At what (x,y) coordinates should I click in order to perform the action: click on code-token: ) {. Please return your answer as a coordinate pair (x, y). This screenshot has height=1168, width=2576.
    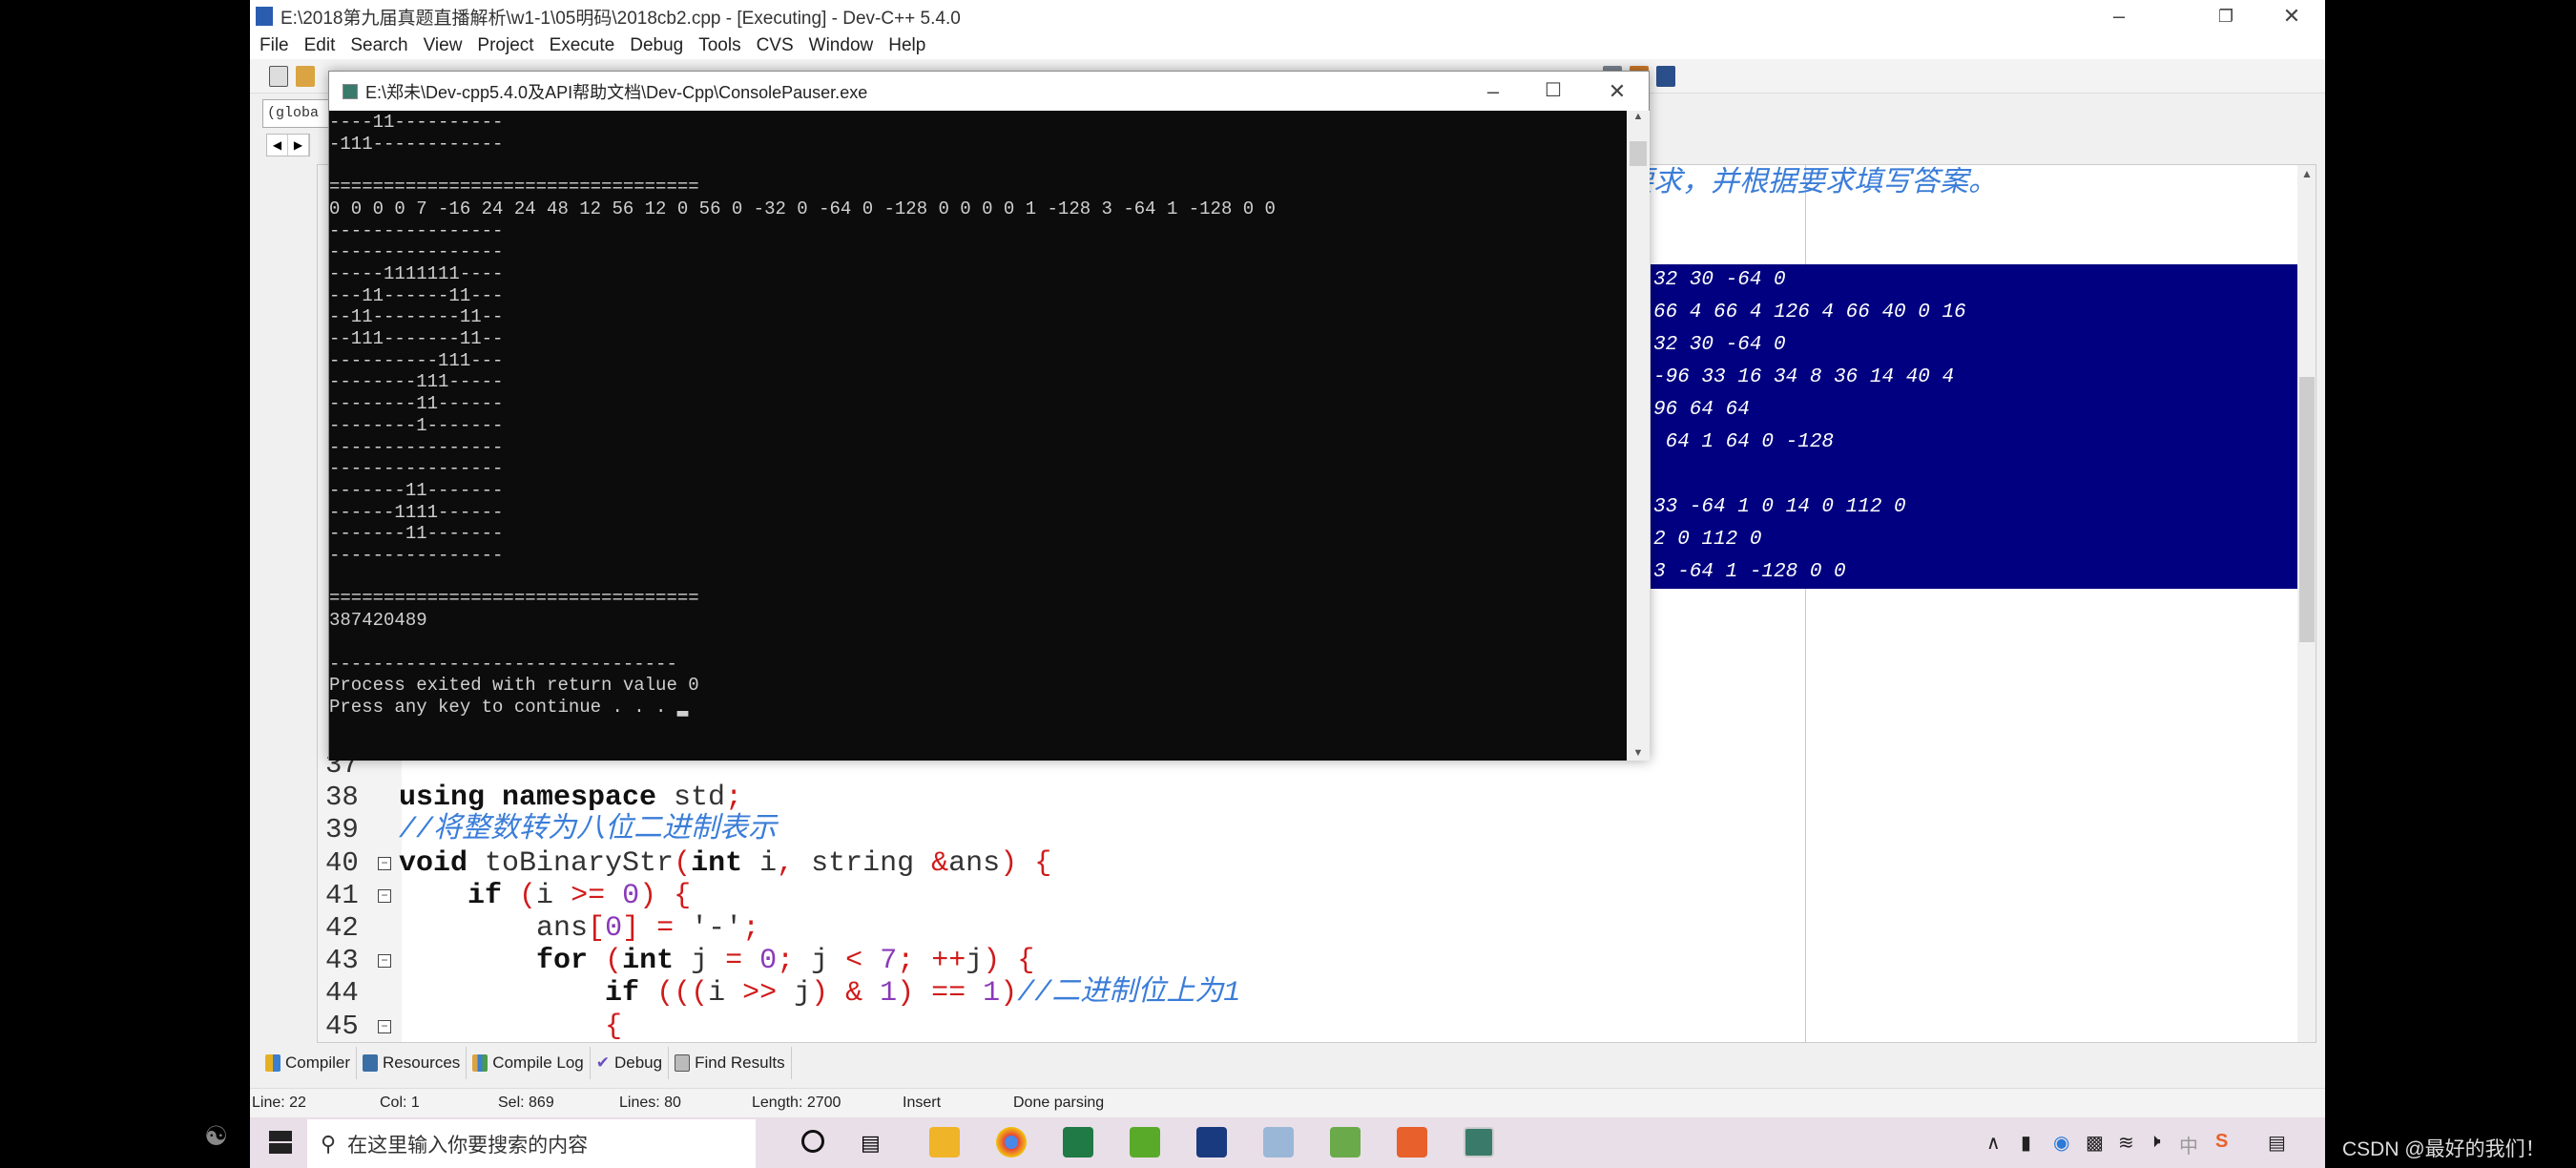
    Looking at the image, I should click on (1026, 863).